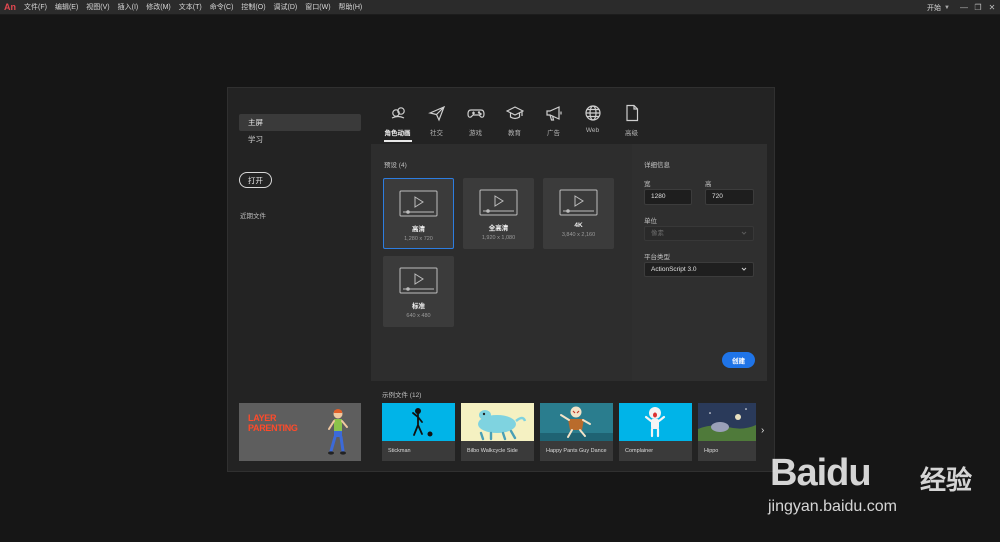 The height and width of the screenshot is (542, 1000). What do you see at coordinates (418, 306) in the screenshot?
I see `preset-name: 标准` at bounding box center [418, 306].